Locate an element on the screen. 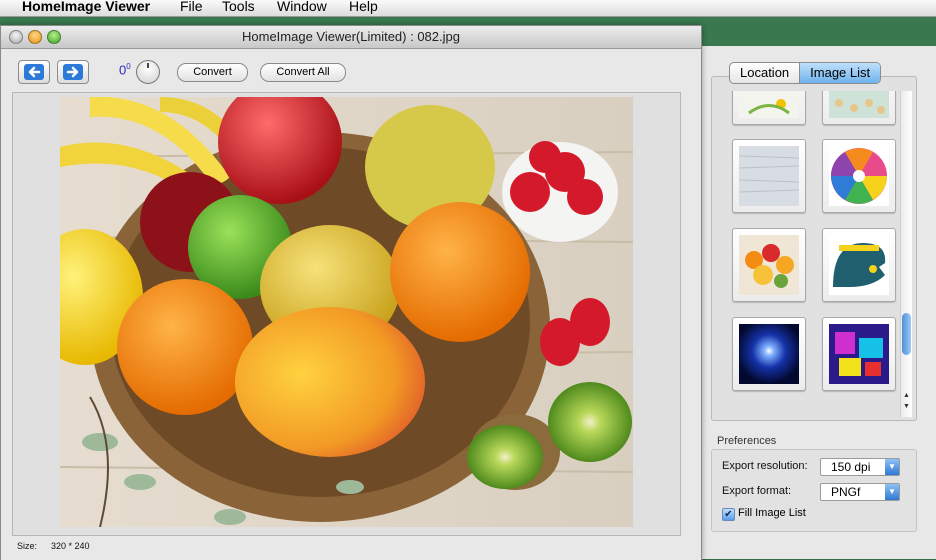 Image resolution: width=936 pixels, height=560 pixels. thumb-colorful-abstract-icon is located at coordinates (859, 354).